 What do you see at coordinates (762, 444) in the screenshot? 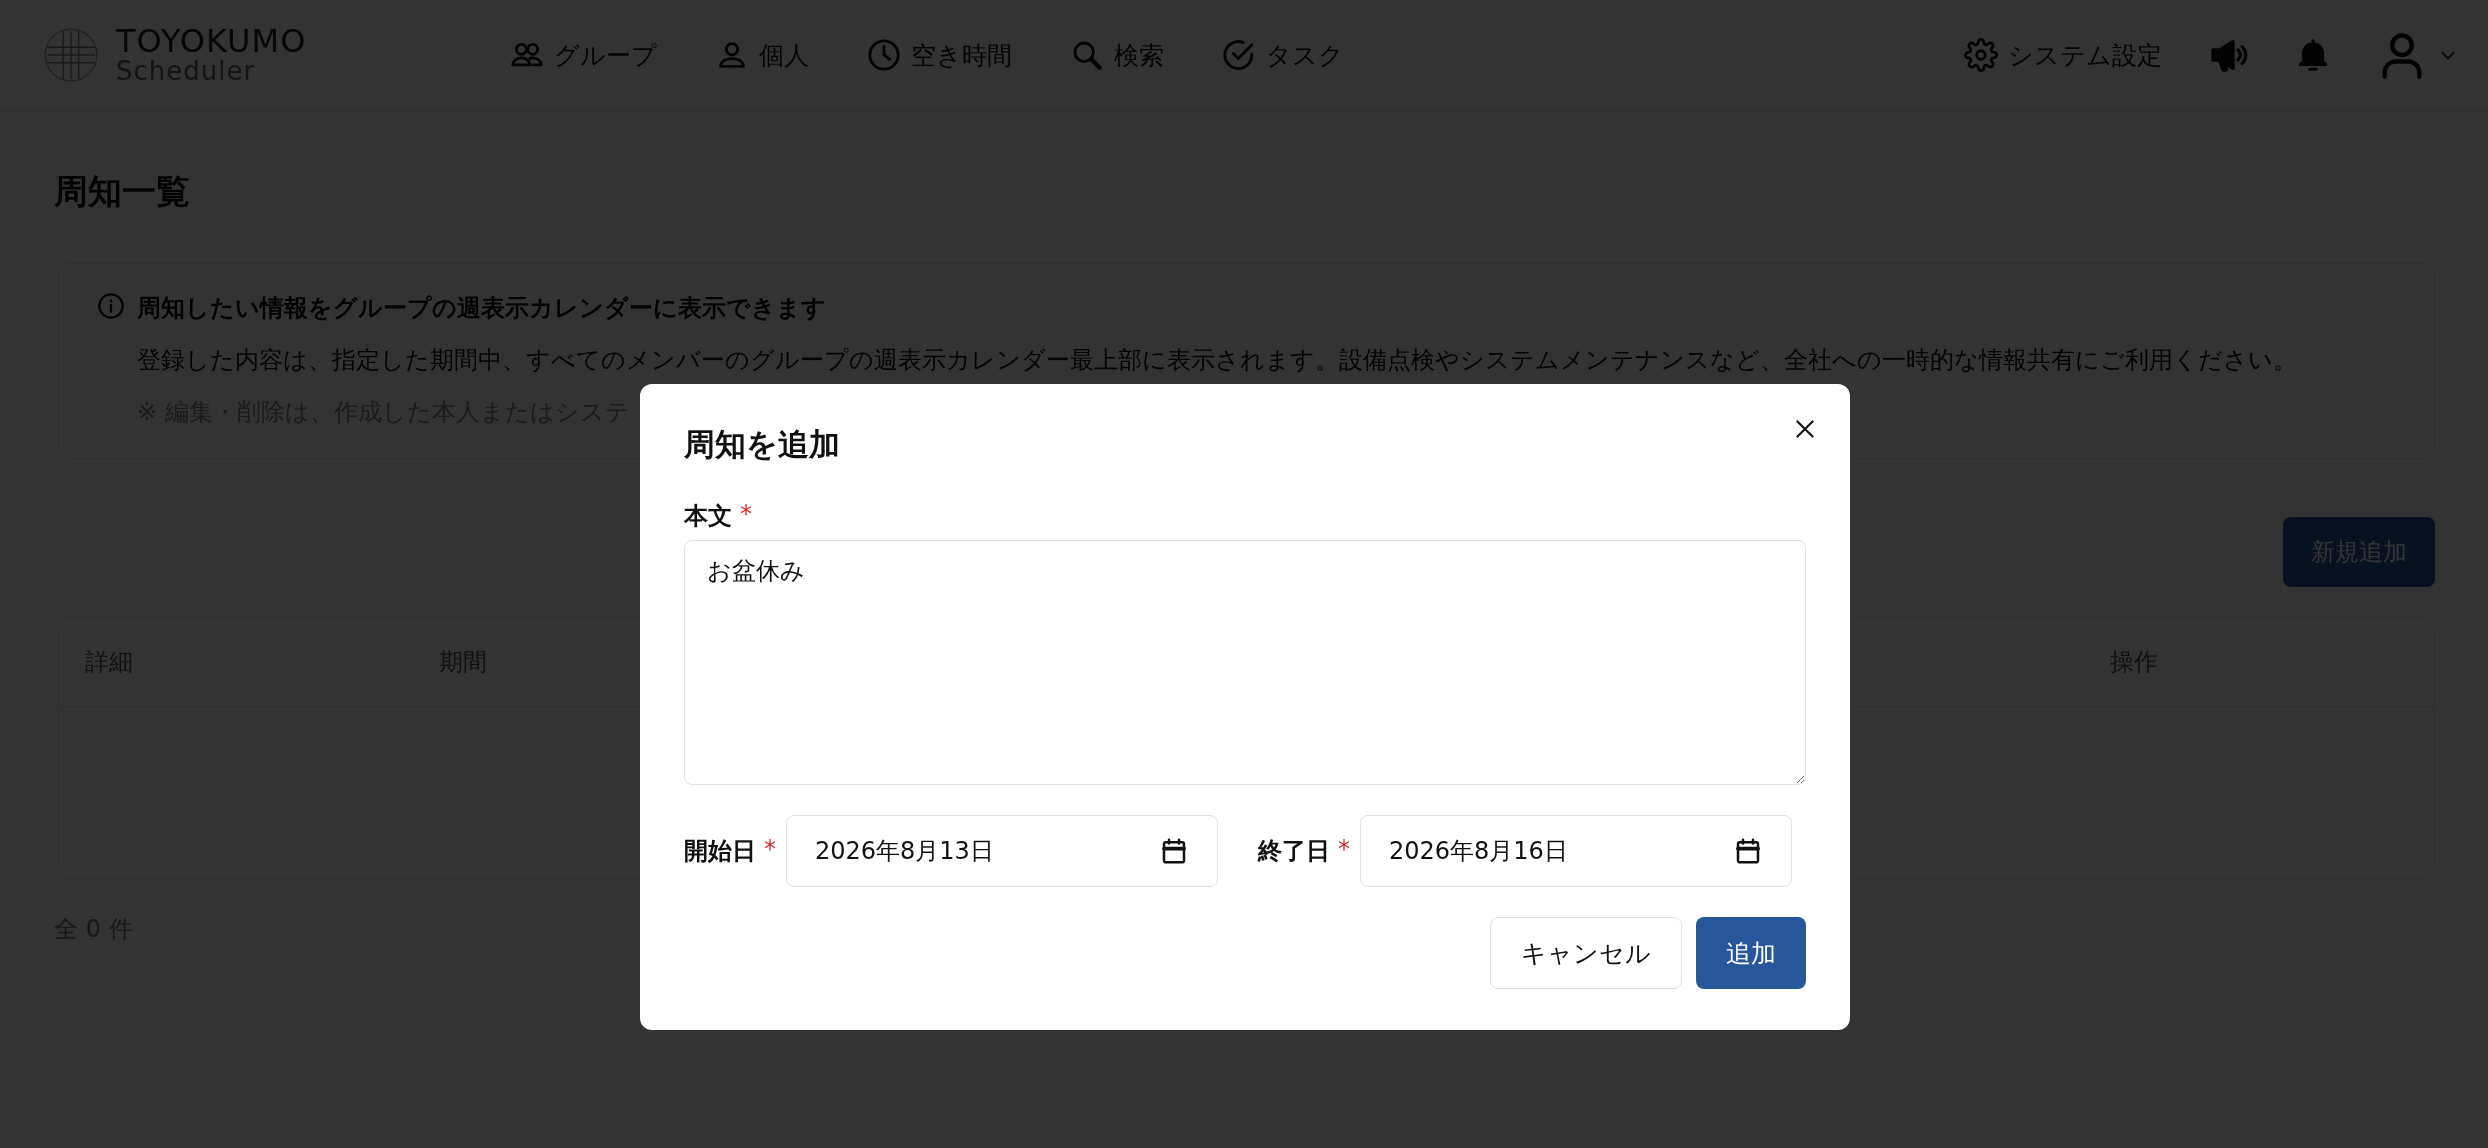
I see `dialog-title: 周知を追加` at bounding box center [762, 444].